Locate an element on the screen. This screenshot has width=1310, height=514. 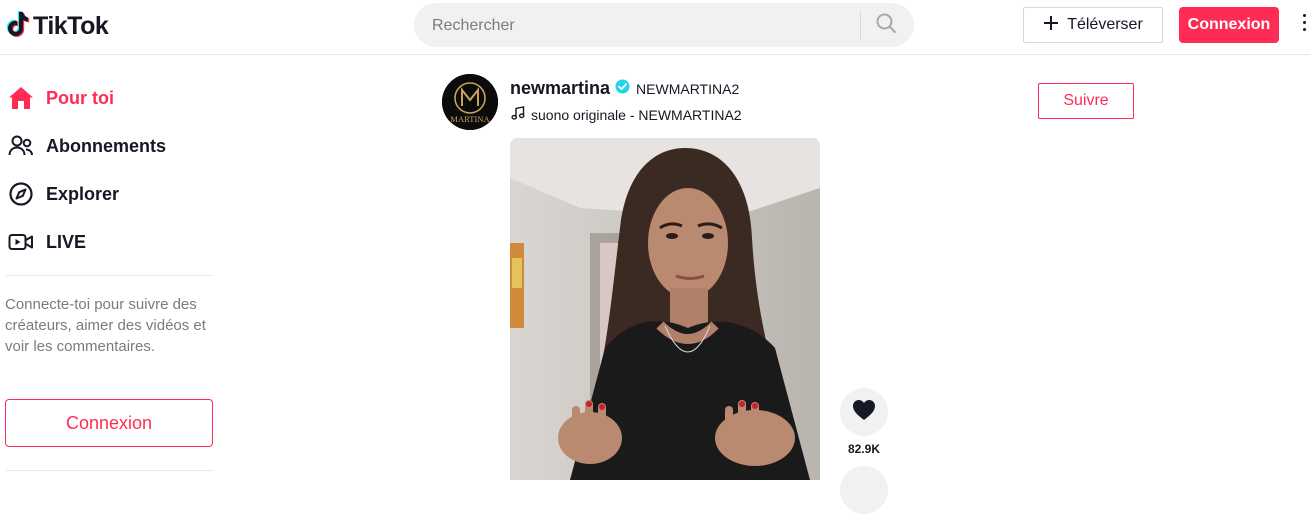
upload-button: Téléverser is located at coordinates (1093, 25).